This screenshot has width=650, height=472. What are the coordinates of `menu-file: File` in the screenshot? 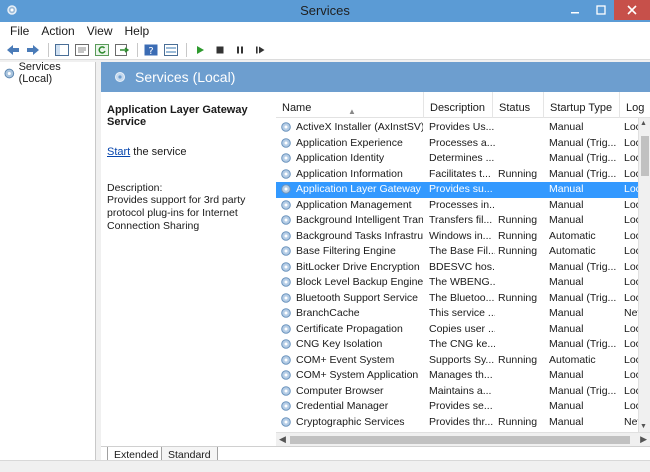 It's located at (19, 31).